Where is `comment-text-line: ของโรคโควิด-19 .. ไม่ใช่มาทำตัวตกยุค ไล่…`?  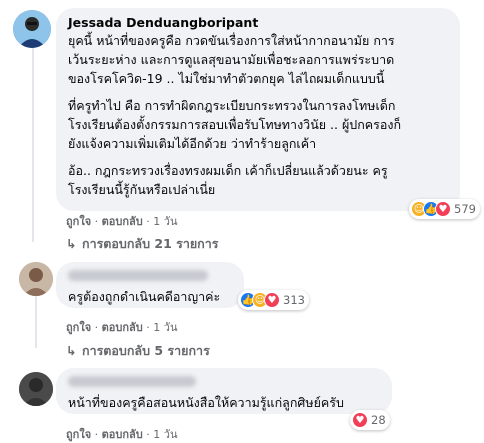 comment-text-line: ของโรคโควิด-19 .. ไม่ใช่มาทำตัวตกยุค ไล่… is located at coordinates (226, 78).